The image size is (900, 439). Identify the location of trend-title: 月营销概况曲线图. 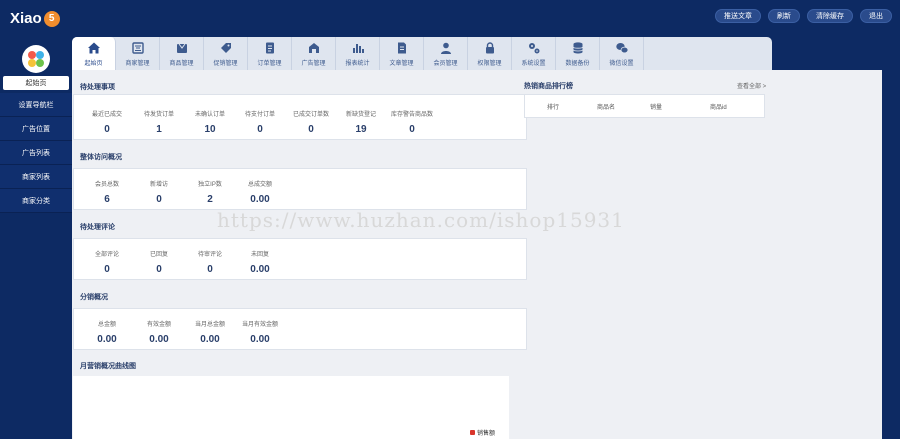
(108, 366).